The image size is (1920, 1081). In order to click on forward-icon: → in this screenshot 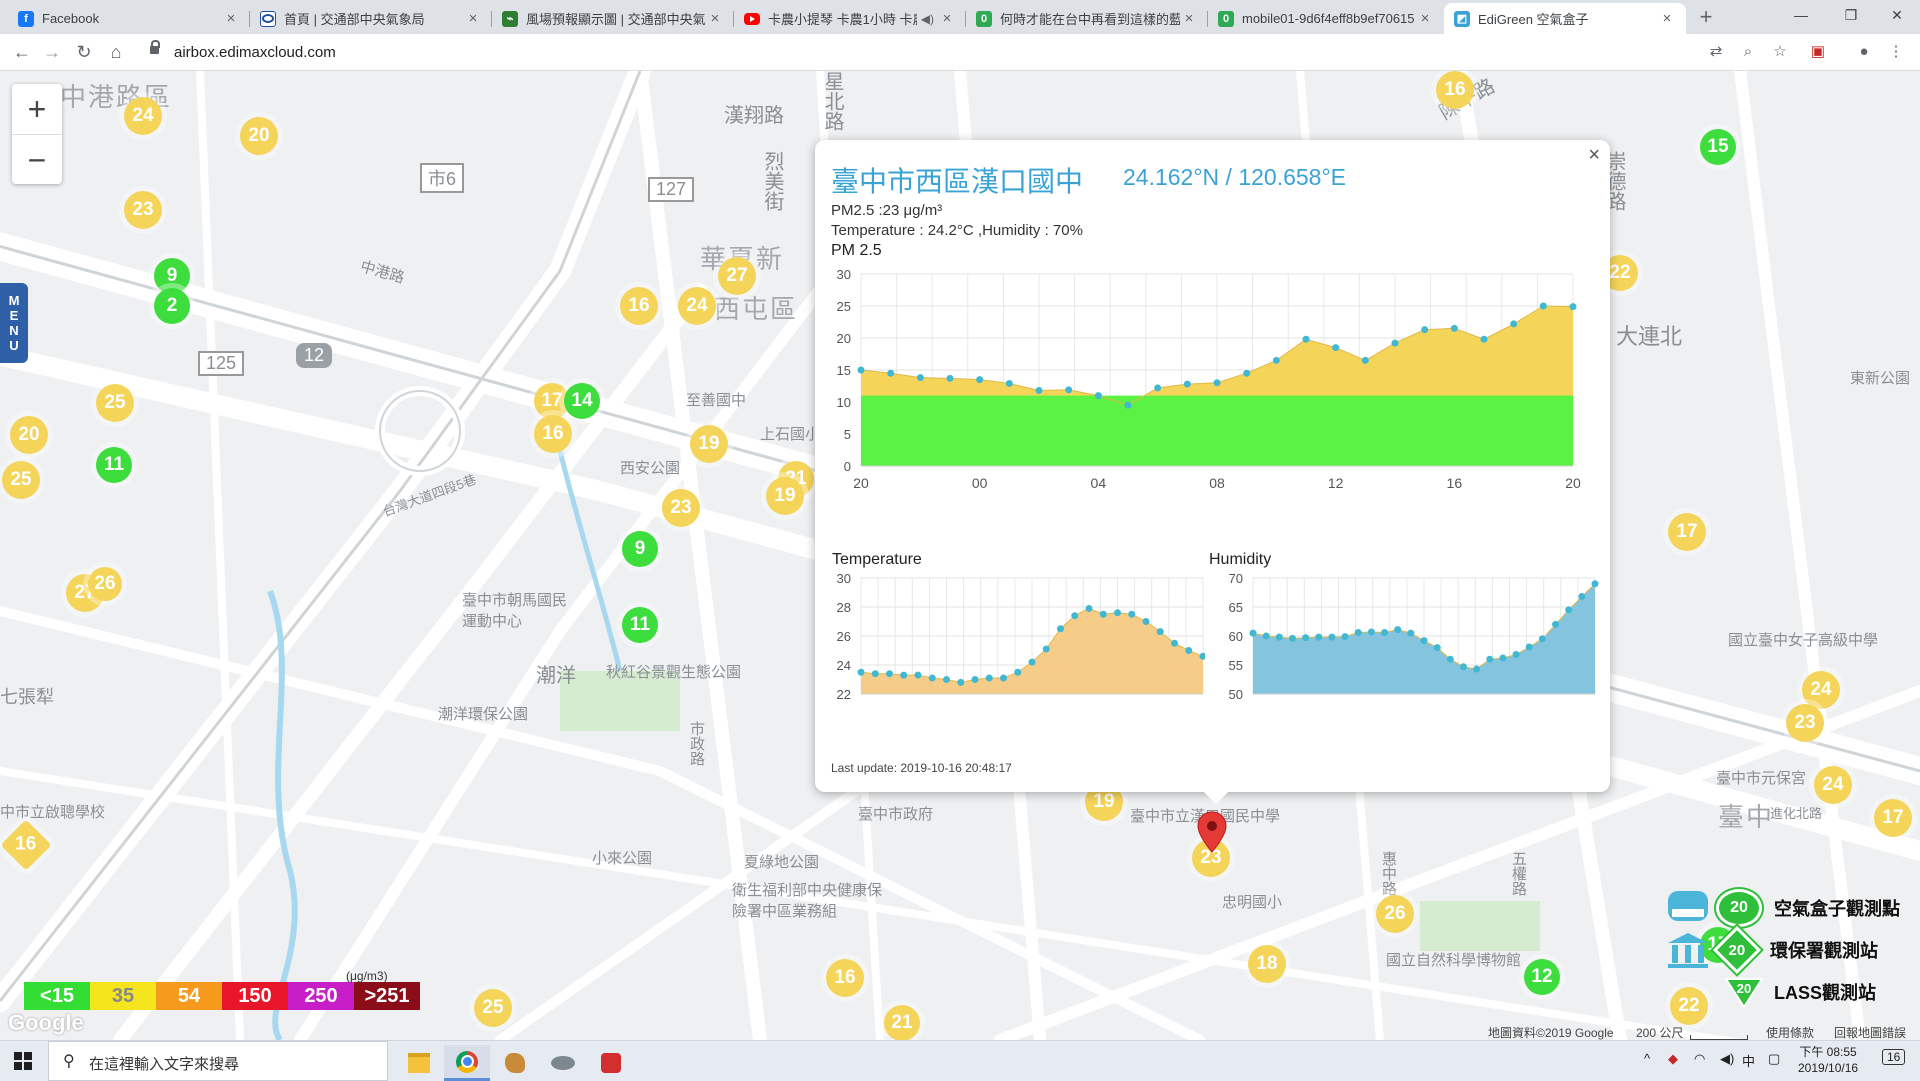, I will do `click(52, 52)`.